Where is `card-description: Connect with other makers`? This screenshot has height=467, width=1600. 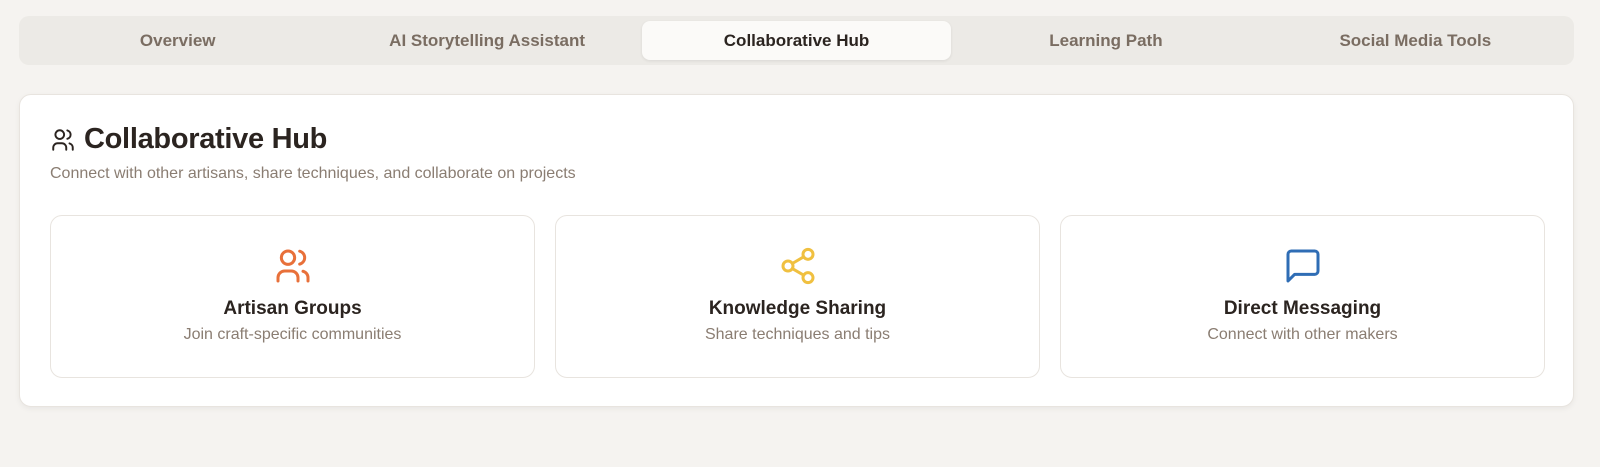 card-description: Connect with other makers is located at coordinates (1302, 334).